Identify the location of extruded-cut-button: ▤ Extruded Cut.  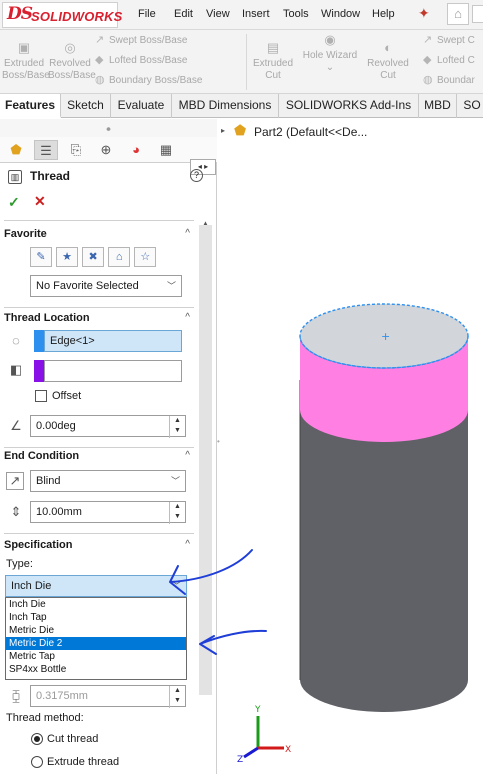
(273, 61).